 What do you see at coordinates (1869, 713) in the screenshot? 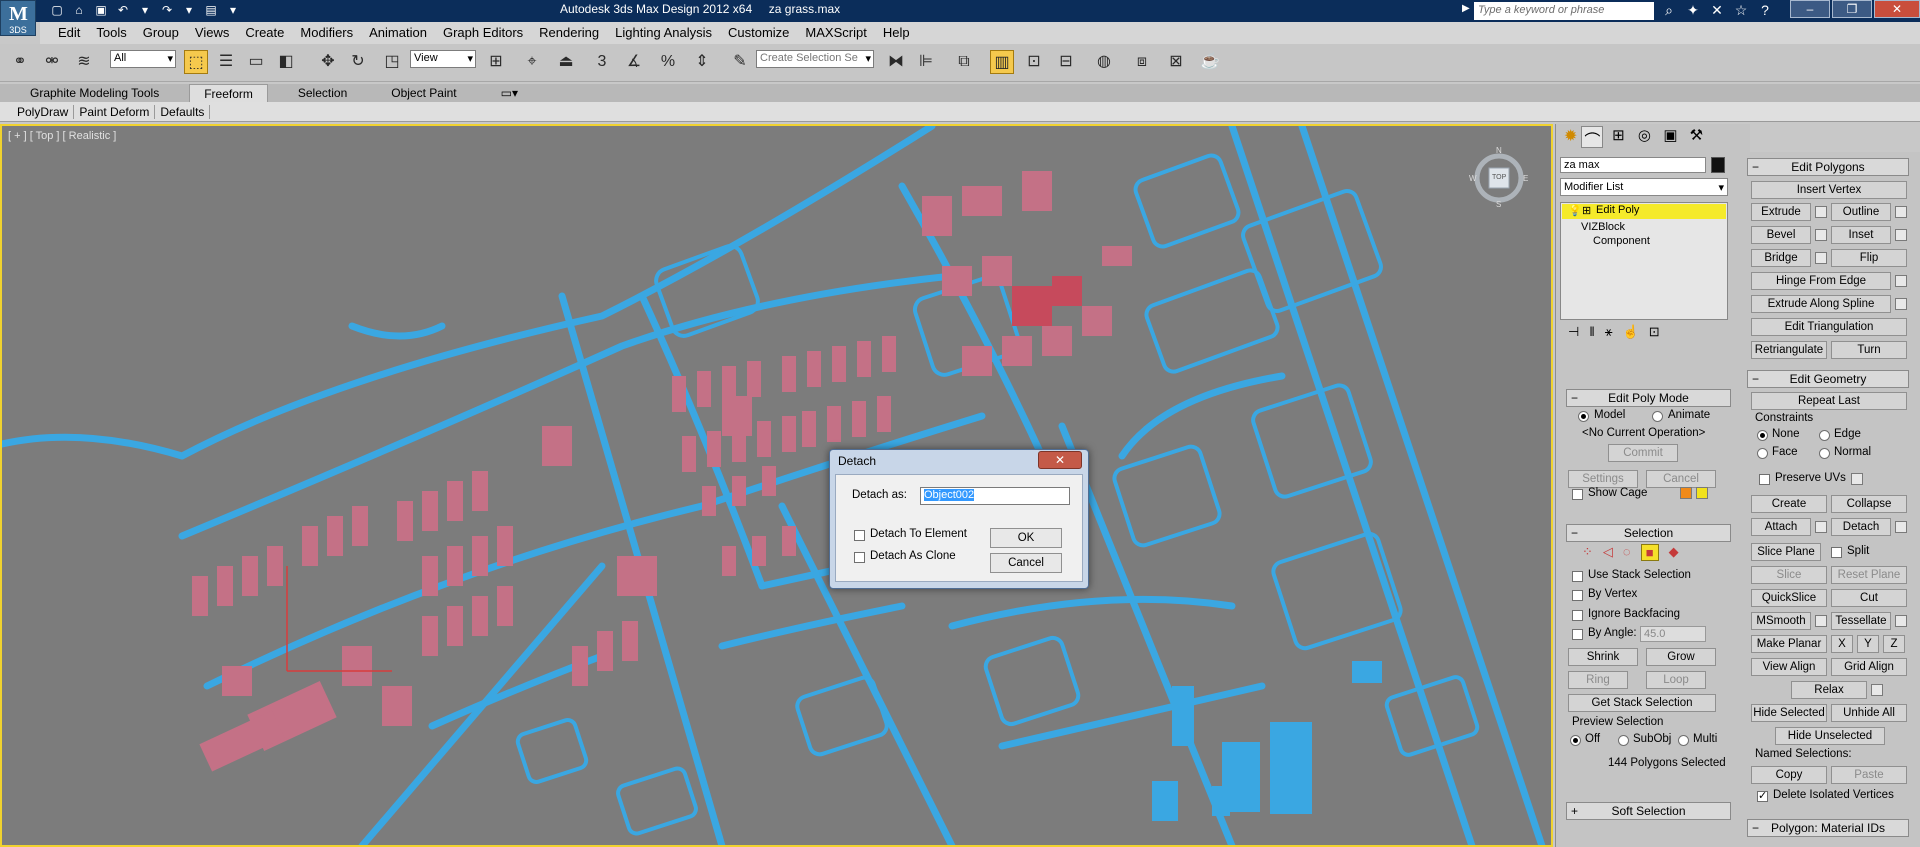
I see `unhide-all-button: Unhide All` at bounding box center [1869, 713].